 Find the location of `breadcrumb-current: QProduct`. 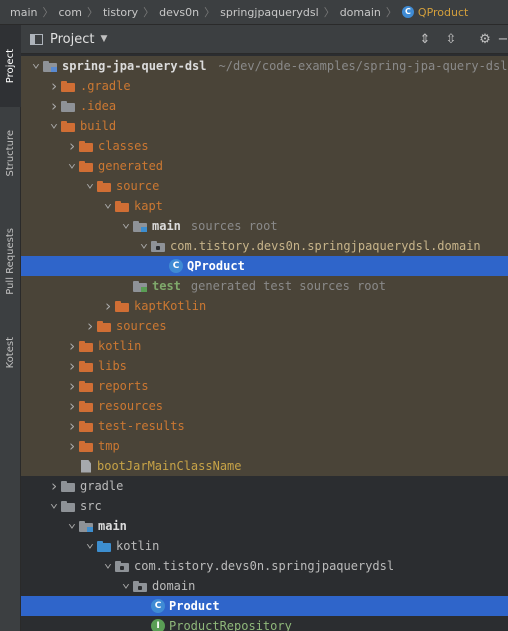

breadcrumb-current: QProduct is located at coordinates (443, 12).